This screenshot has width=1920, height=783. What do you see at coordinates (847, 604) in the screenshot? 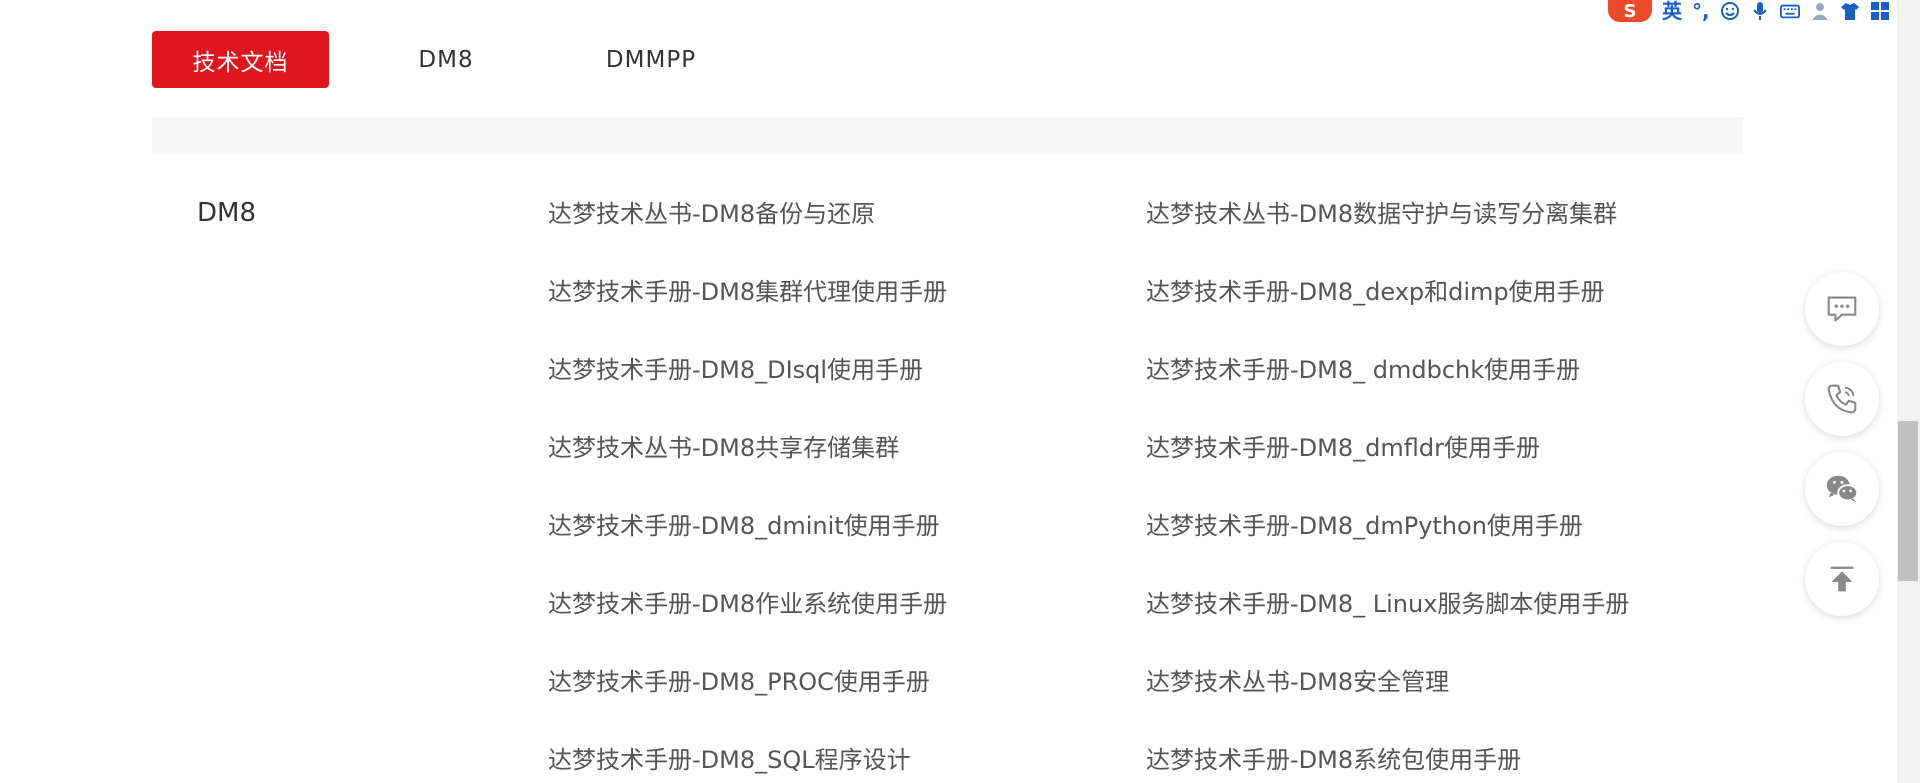
I see `doc-link: 达梦技术手册-DM8作业系统使用手册` at bounding box center [847, 604].